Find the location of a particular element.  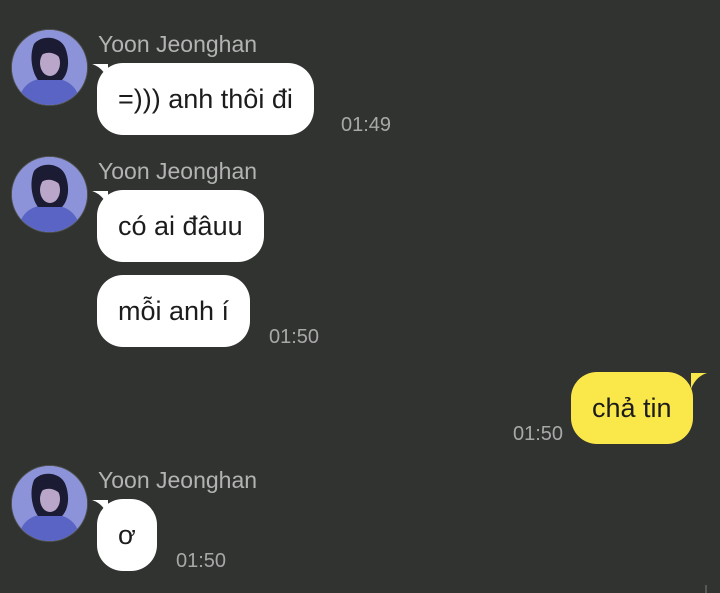

message-bubble: ơ is located at coordinates (127, 535).